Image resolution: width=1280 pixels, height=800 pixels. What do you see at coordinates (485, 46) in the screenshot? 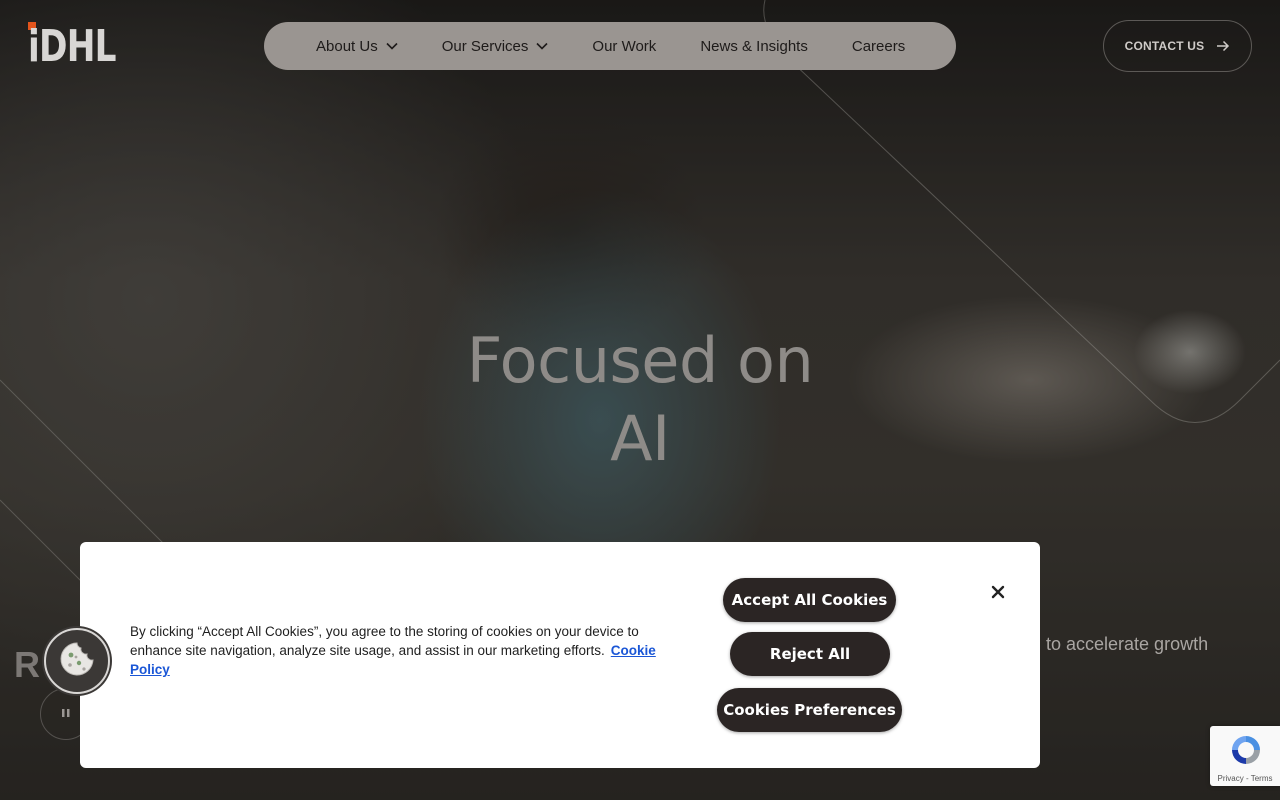
I see `nav-our-services-label: Our Services` at bounding box center [485, 46].